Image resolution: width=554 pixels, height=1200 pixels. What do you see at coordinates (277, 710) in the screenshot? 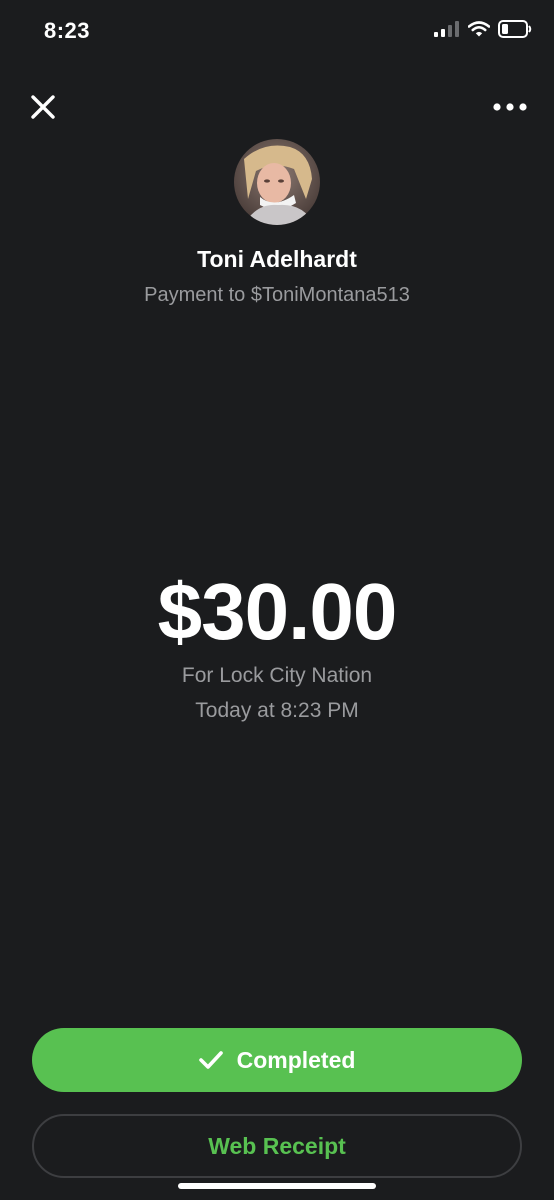
I see `payment-timestamp: Today at 8:23 PM` at bounding box center [277, 710].